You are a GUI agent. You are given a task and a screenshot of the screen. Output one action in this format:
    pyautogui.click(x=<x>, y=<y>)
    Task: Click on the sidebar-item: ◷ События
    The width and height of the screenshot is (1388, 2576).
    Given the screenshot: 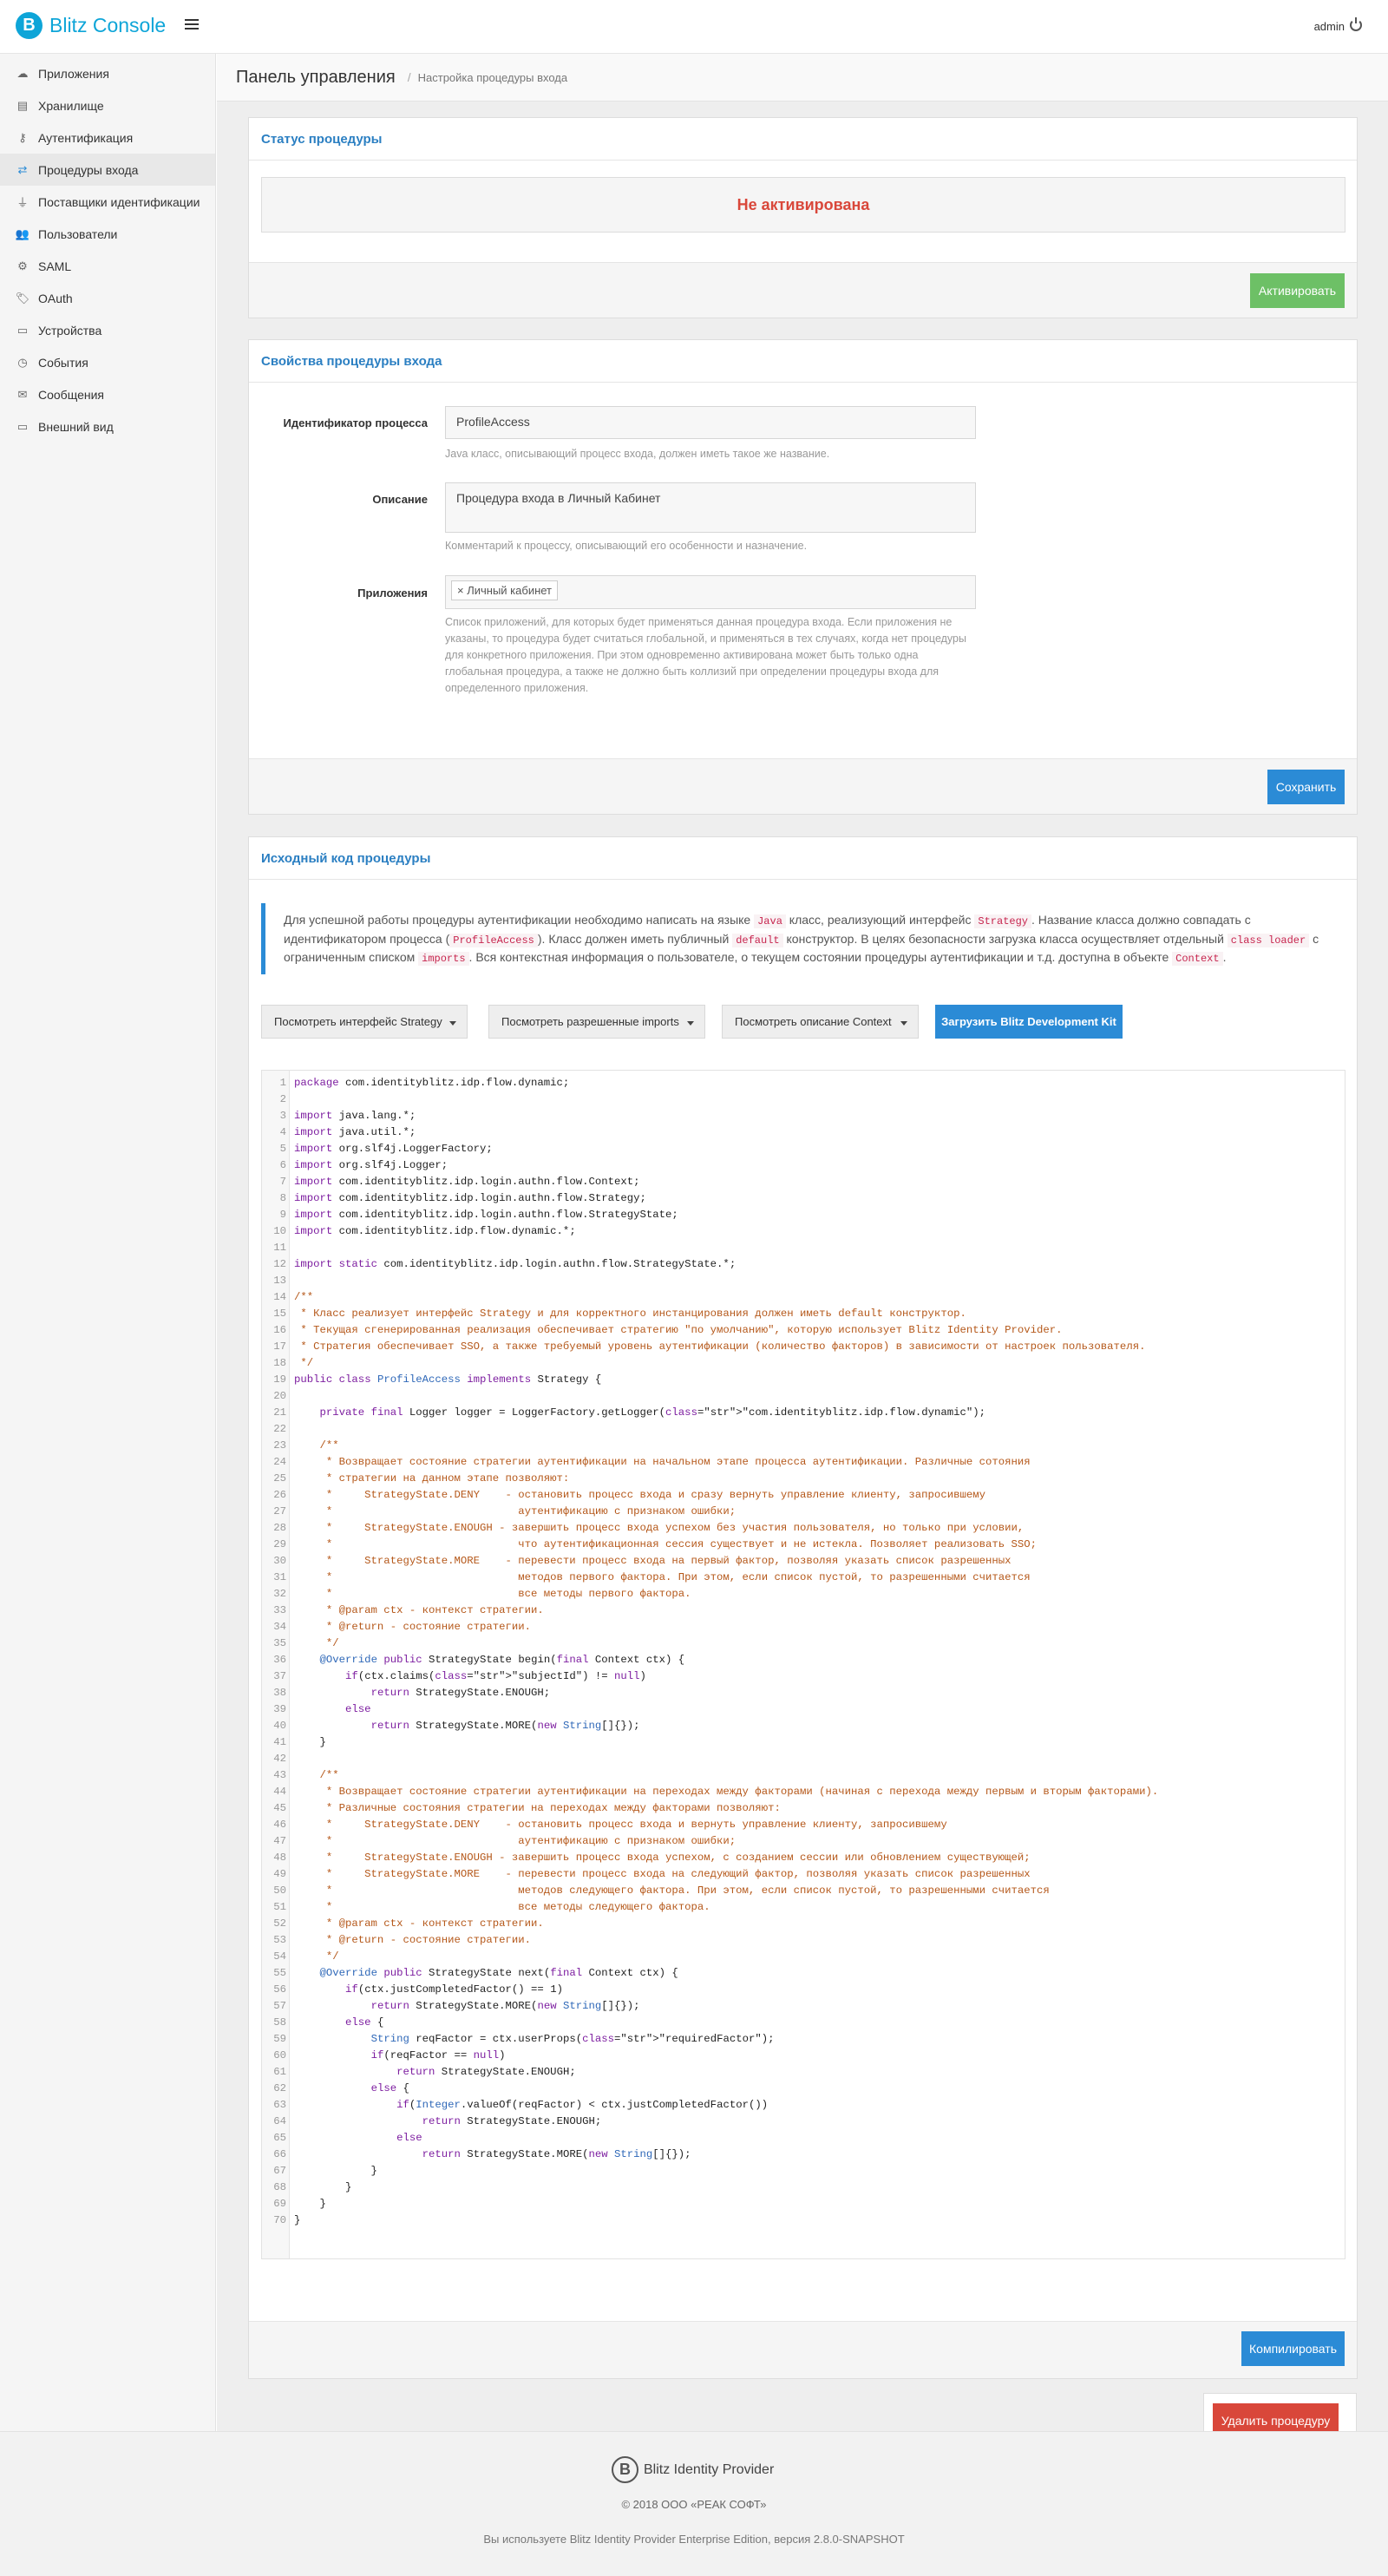 What is the action you would take?
    pyautogui.click(x=108, y=362)
    